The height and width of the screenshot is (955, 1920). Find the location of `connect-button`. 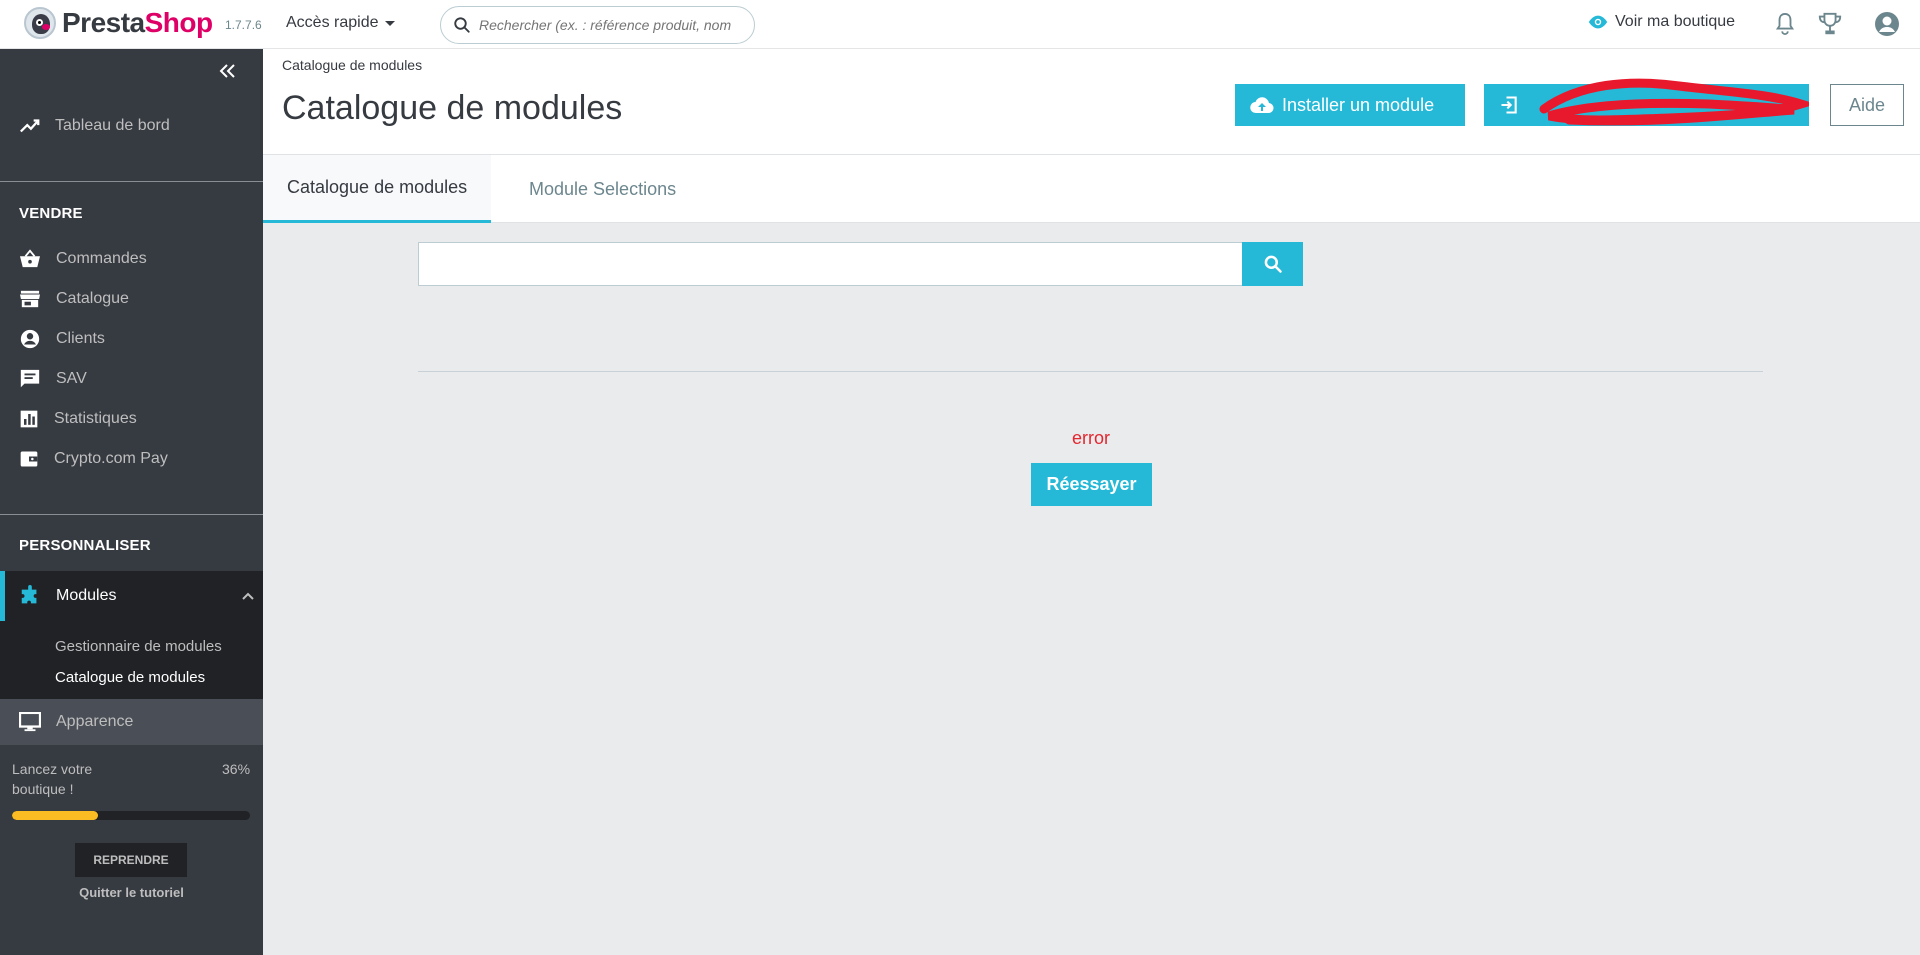

connect-button is located at coordinates (1646, 102).